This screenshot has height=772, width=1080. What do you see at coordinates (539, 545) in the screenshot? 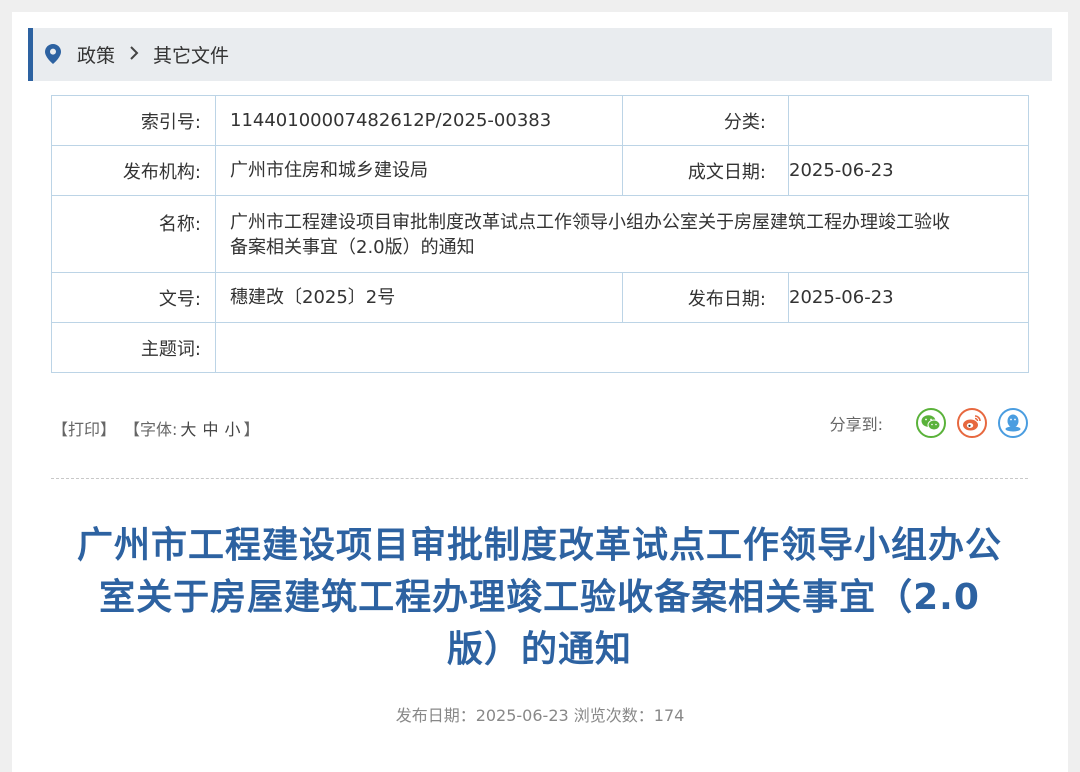
I see `article-title-line1: 广州市工程建设项目审批制度改革试点工作领导小组办公` at bounding box center [539, 545].